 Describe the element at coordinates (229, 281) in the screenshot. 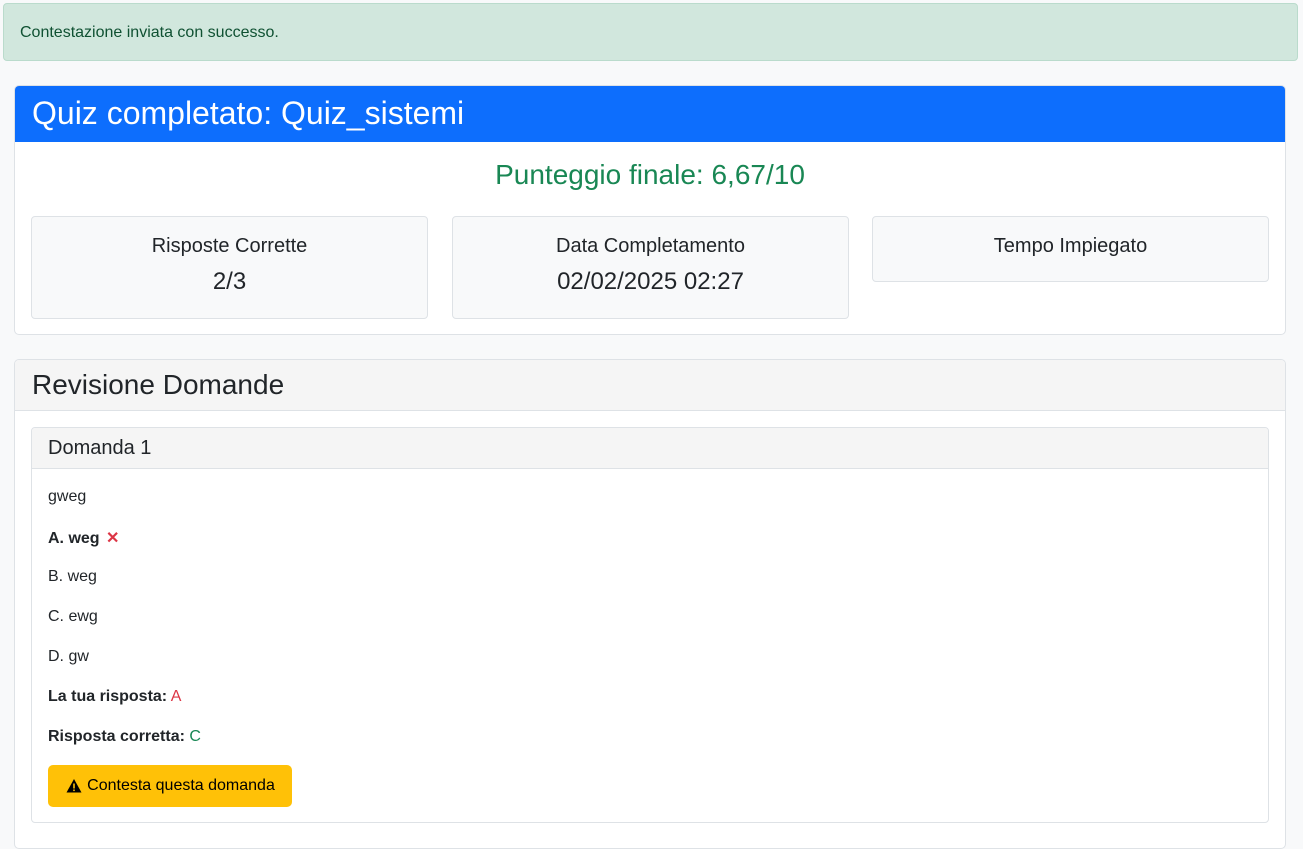

I see `stat-value: 2/3` at that location.